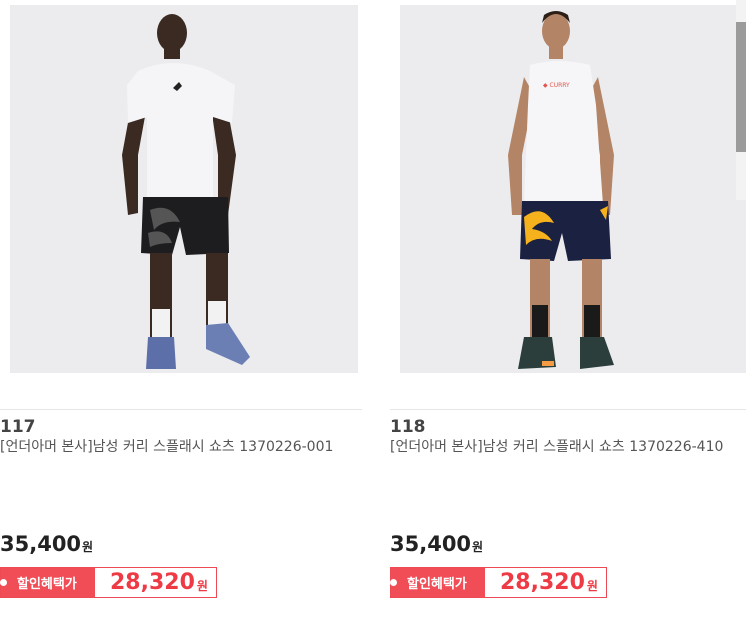 The height and width of the screenshot is (625, 746). What do you see at coordinates (18, 427) in the screenshot?
I see `product-number: 117` at bounding box center [18, 427].